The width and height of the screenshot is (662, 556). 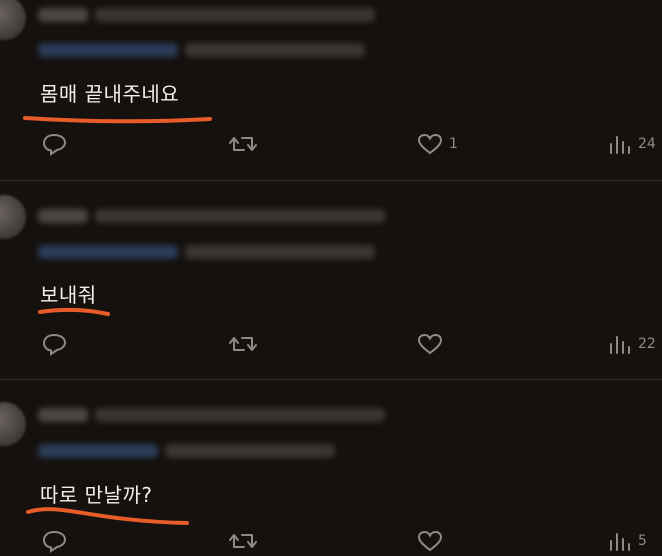 I want to click on like-count: 1, so click(x=453, y=144).